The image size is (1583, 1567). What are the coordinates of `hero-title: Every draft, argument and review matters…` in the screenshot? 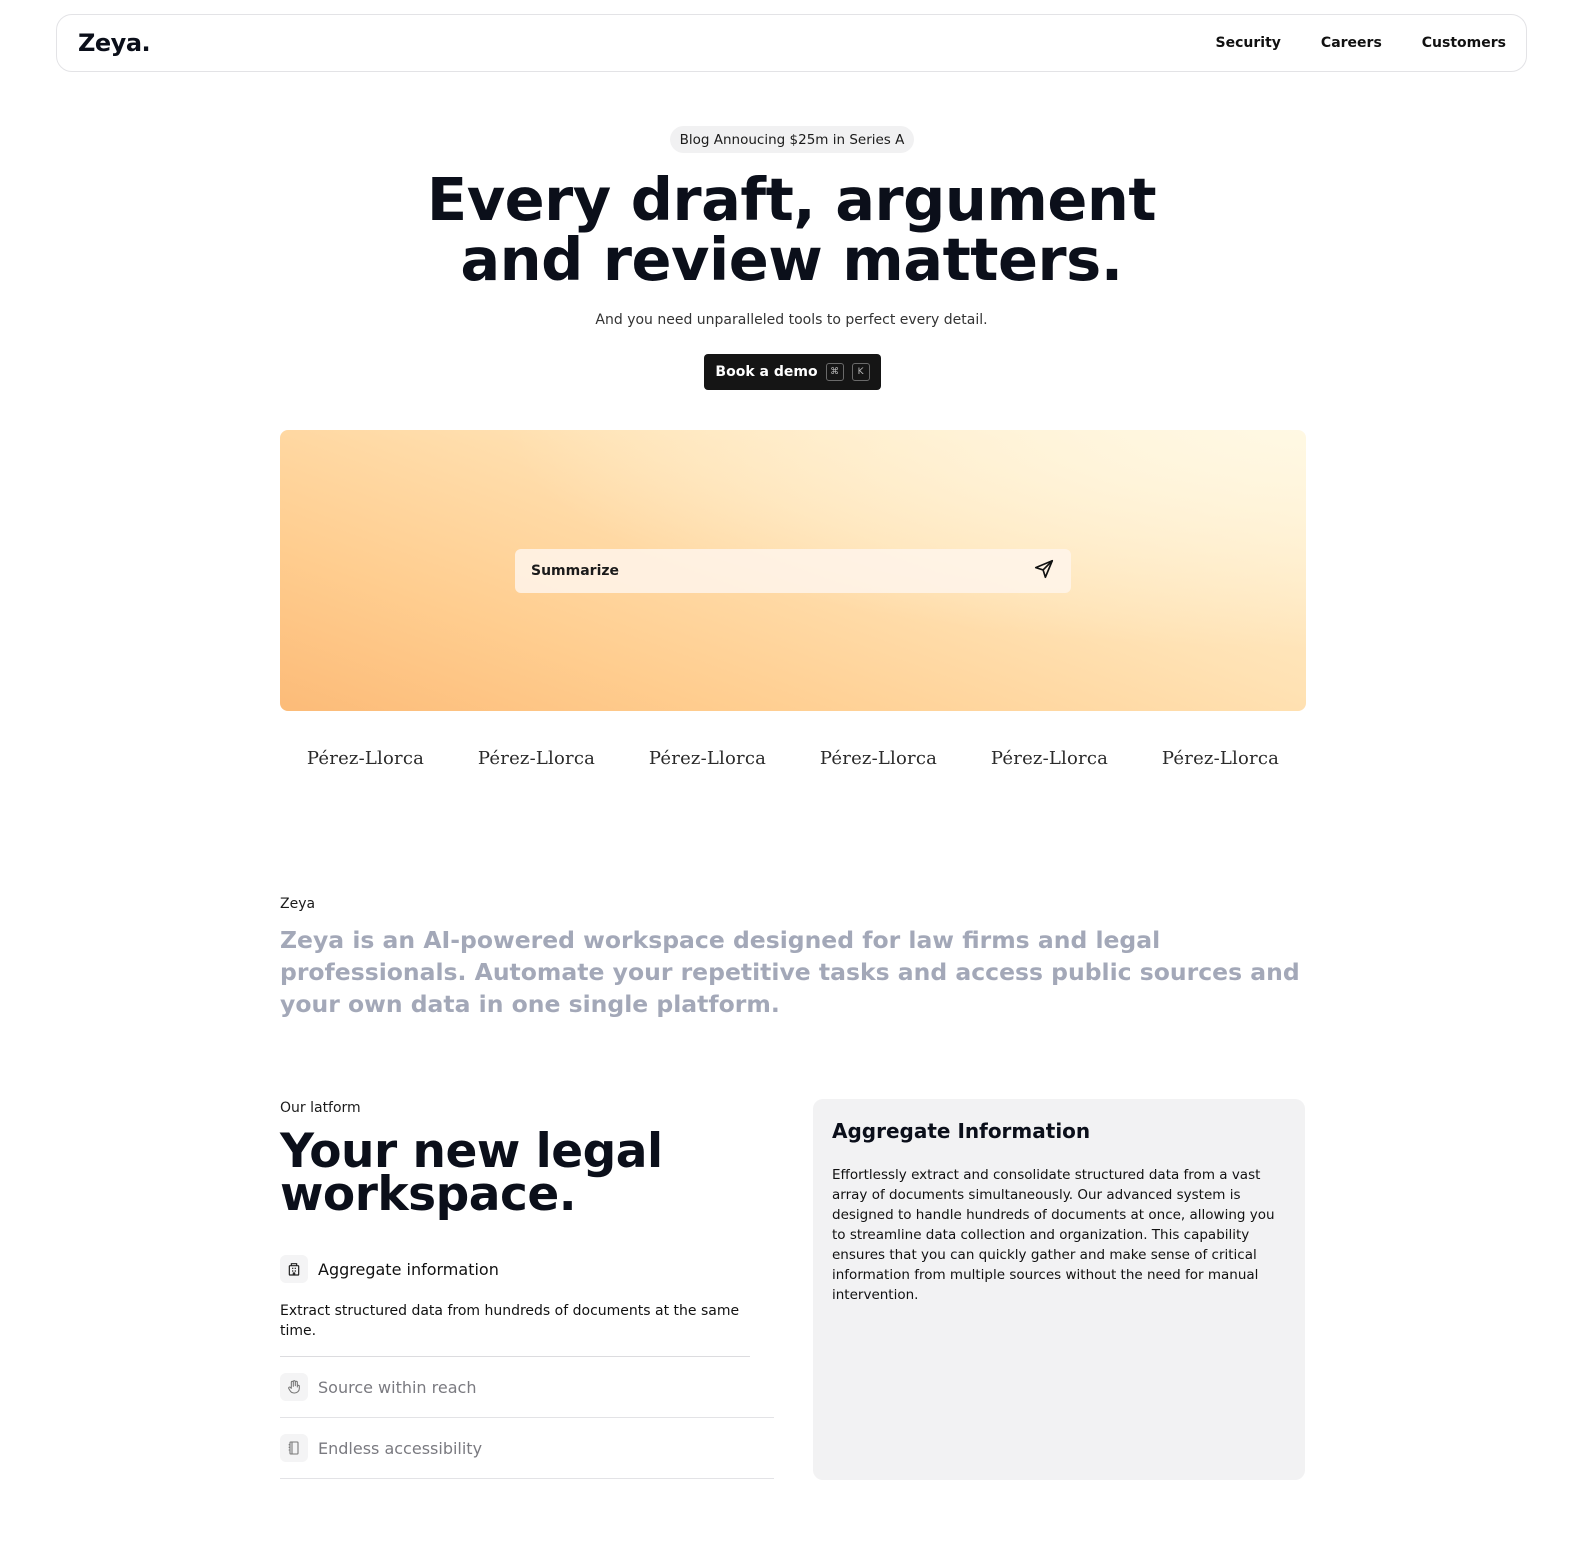 It's located at (791, 230).